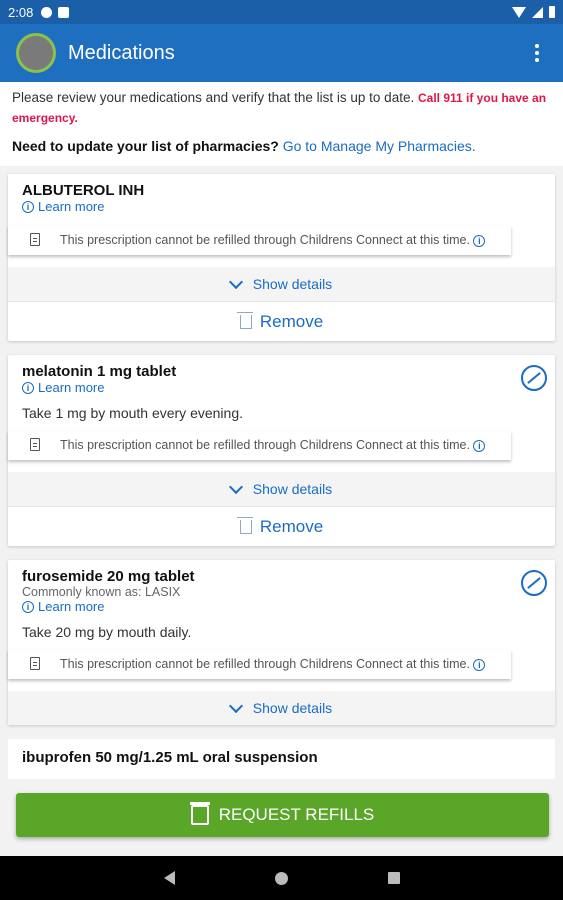  What do you see at coordinates (281, 12) in the screenshot?
I see `status-bar: 2:08` at bounding box center [281, 12].